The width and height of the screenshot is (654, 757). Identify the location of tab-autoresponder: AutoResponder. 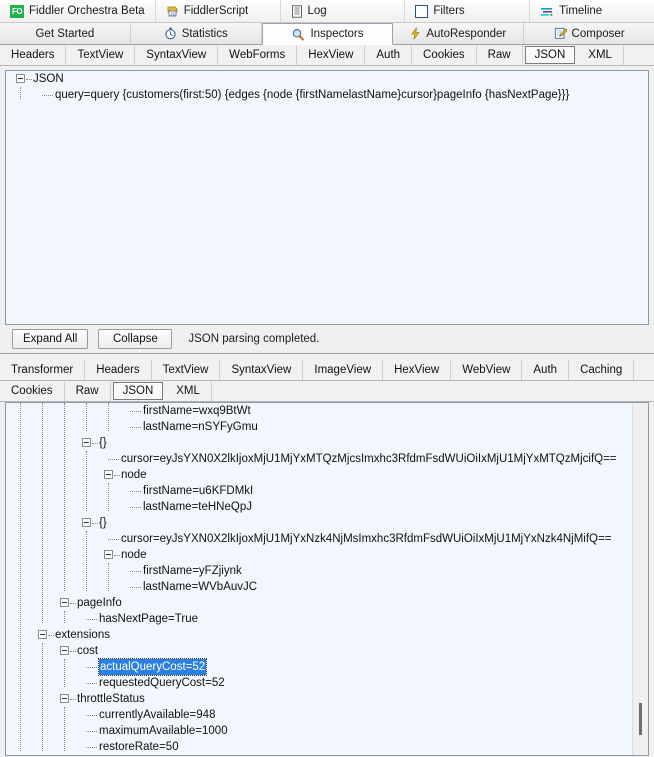
(459, 33).